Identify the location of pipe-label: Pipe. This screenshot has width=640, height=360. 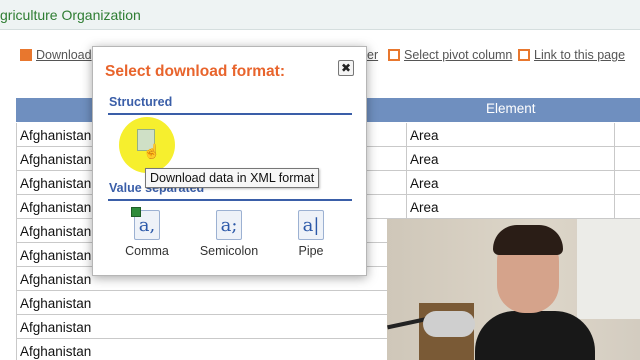
(311, 251).